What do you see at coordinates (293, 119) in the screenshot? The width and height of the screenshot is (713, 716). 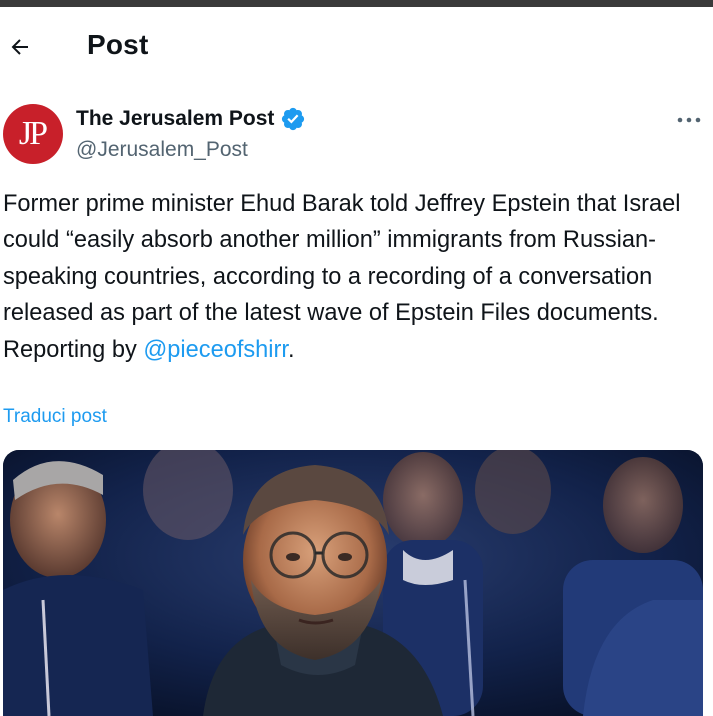 I see `verified-badge-icon` at bounding box center [293, 119].